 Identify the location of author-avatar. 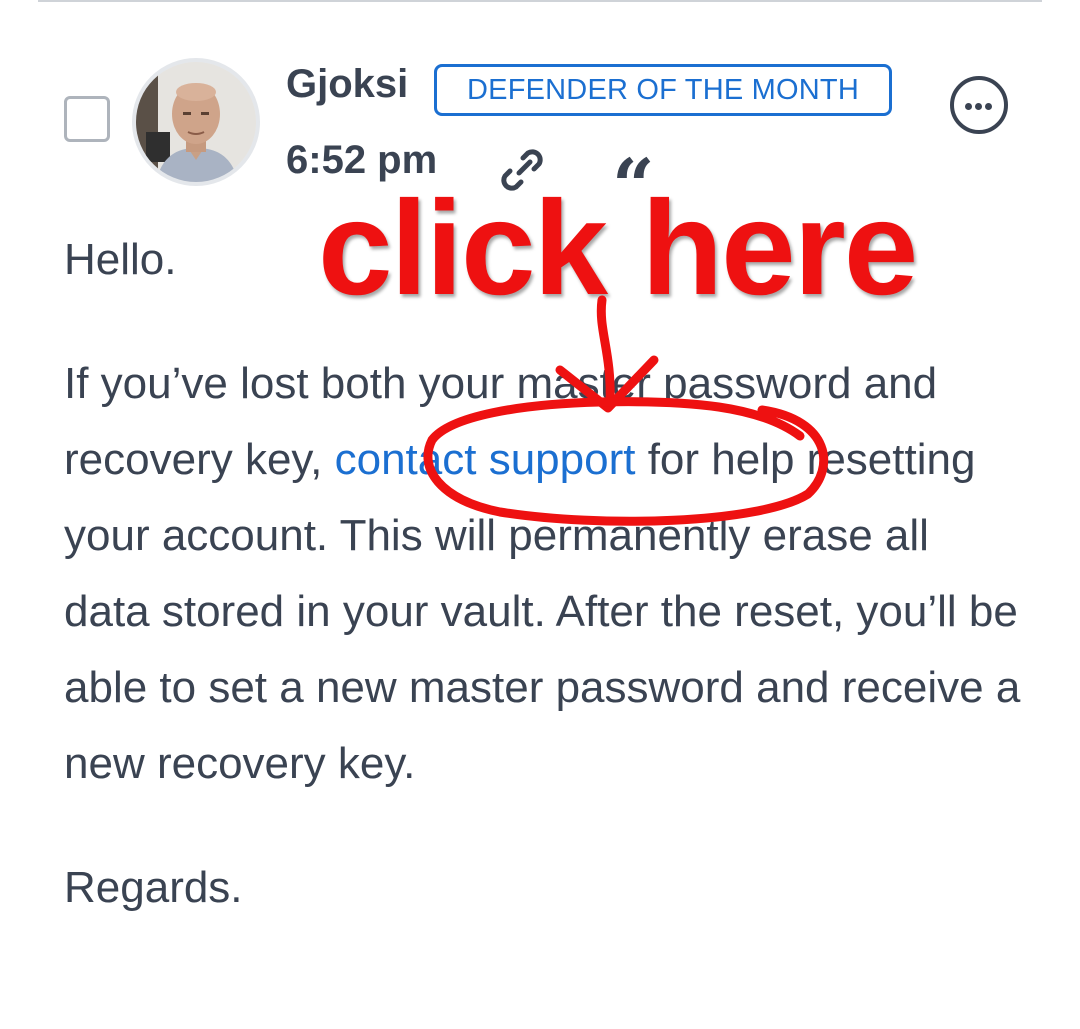
(196, 122).